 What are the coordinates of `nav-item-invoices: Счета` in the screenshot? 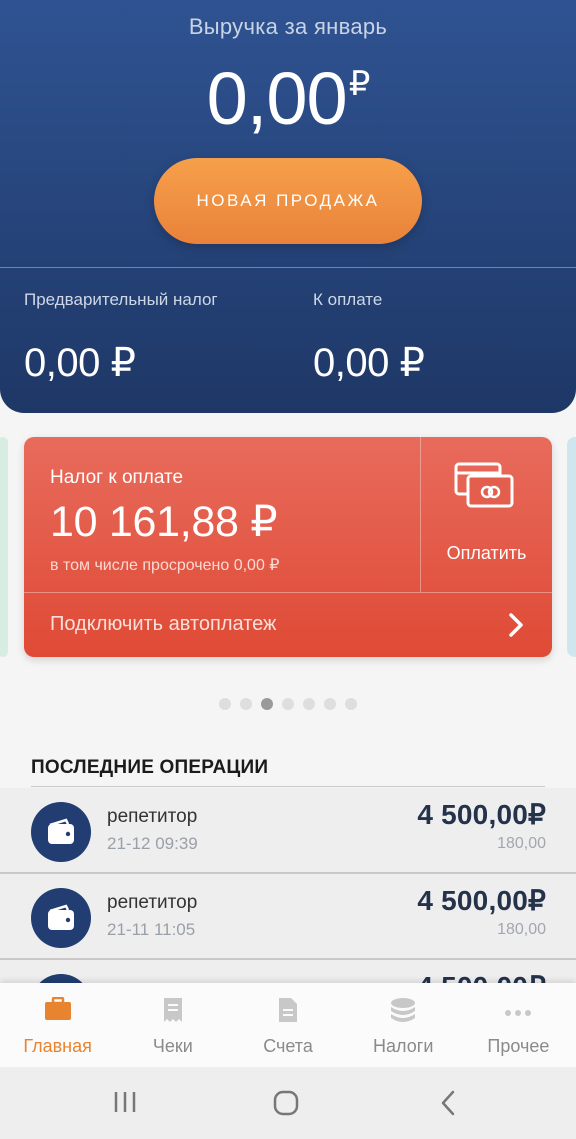 It's located at (287, 1025).